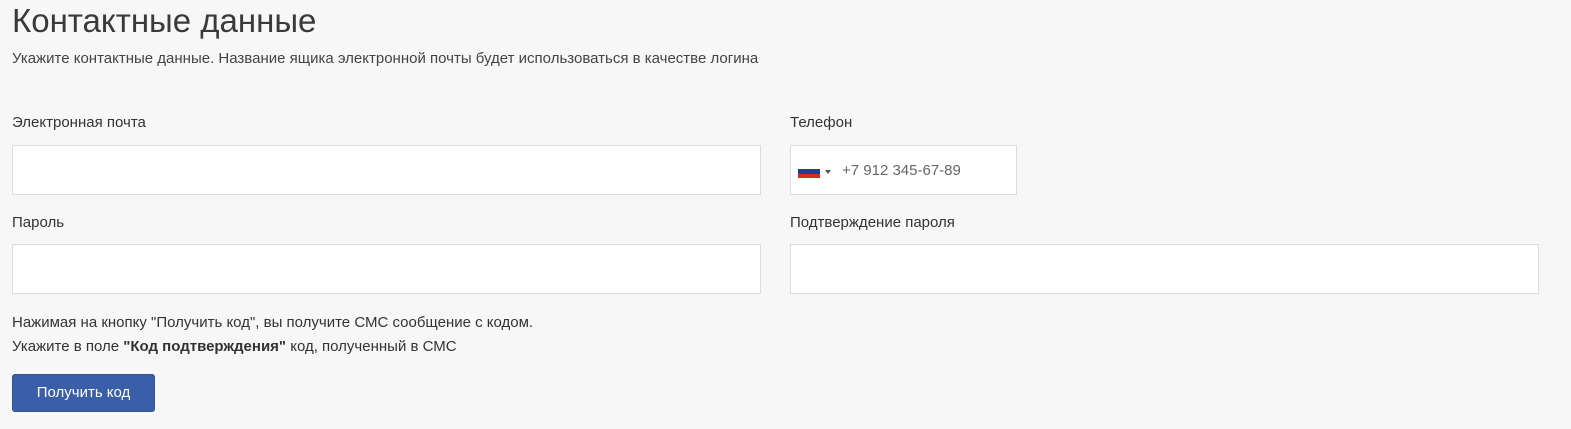 The width and height of the screenshot is (1571, 429). I want to click on sms-code-hint-suffix: код, полученный в СМС, so click(371, 346).